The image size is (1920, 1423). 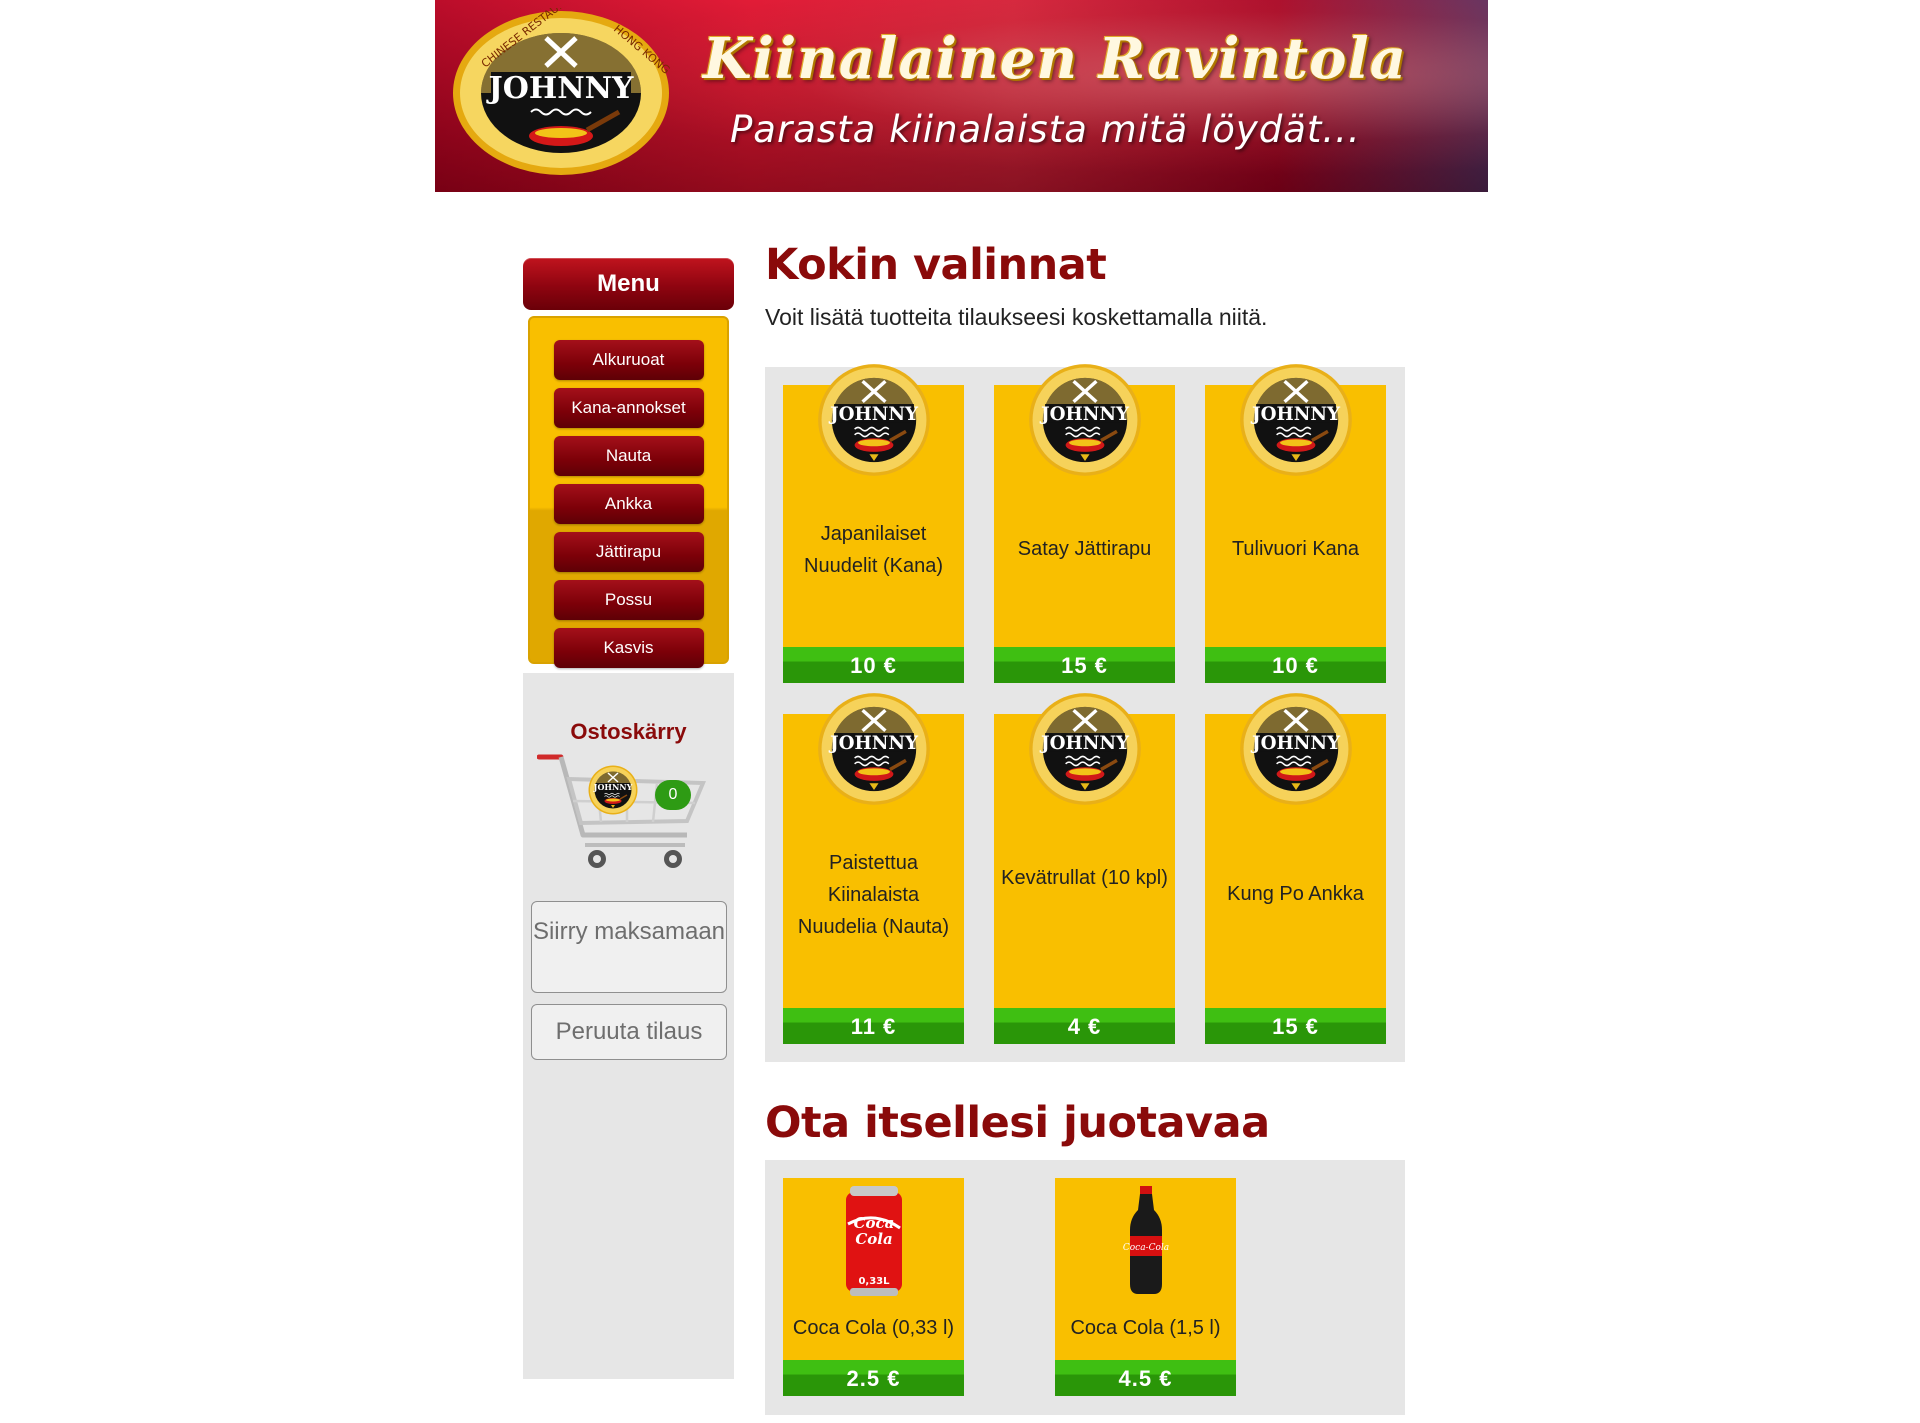 I want to click on product-name: Japanilaiset Nuudelit (Kana), so click(x=873, y=550).